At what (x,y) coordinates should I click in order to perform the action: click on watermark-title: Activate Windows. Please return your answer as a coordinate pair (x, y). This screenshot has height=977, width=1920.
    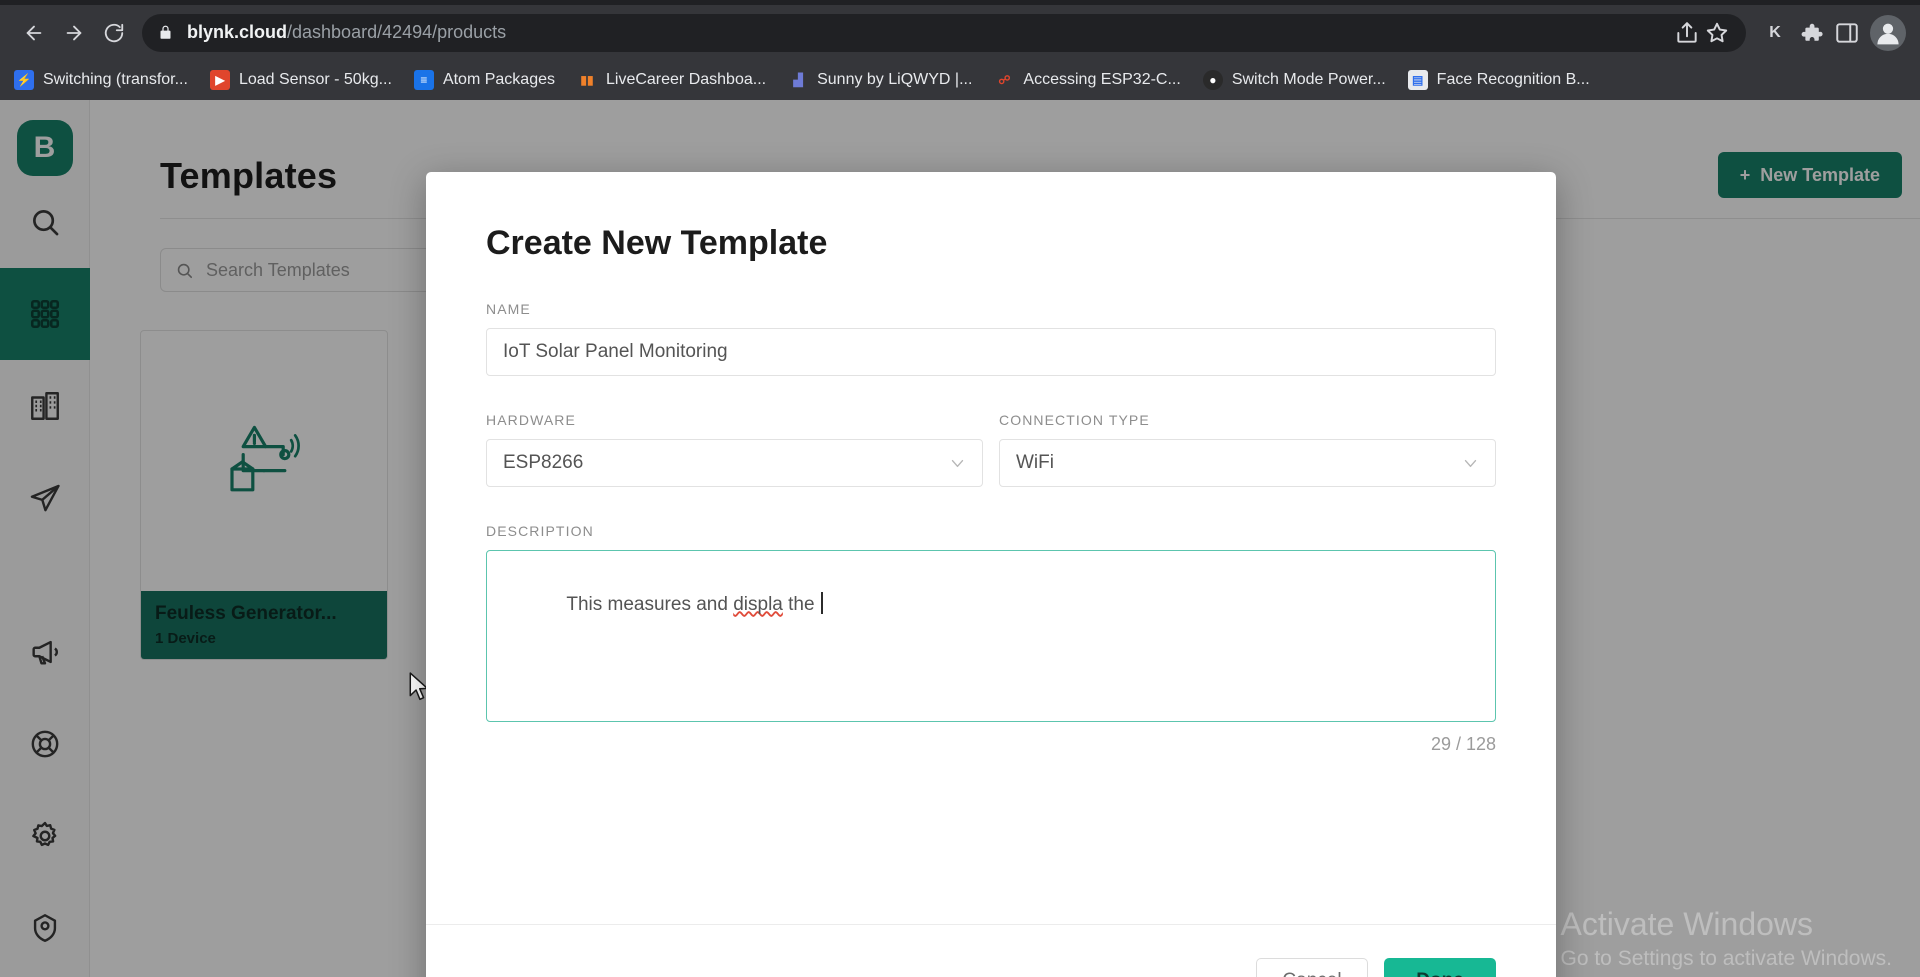
    Looking at the image, I should click on (1687, 924).